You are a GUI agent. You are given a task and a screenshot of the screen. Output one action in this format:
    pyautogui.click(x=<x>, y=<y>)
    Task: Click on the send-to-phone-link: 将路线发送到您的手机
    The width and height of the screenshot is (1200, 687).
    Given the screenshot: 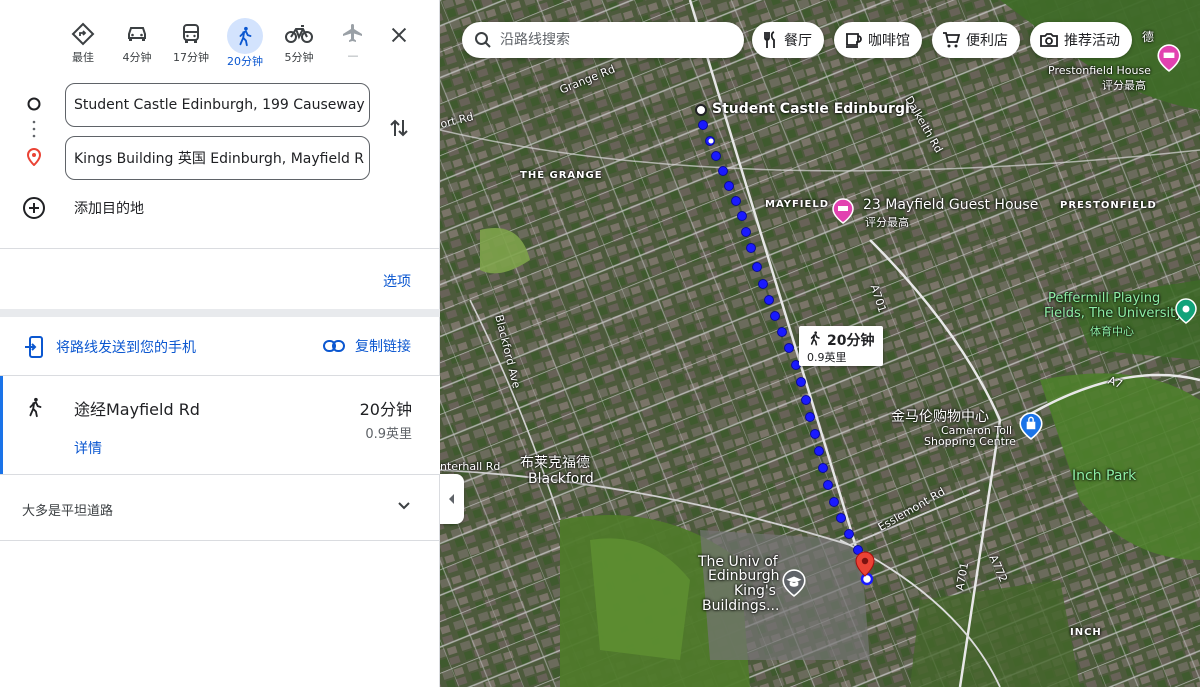 What is the action you would take?
    pyautogui.click(x=110, y=347)
    